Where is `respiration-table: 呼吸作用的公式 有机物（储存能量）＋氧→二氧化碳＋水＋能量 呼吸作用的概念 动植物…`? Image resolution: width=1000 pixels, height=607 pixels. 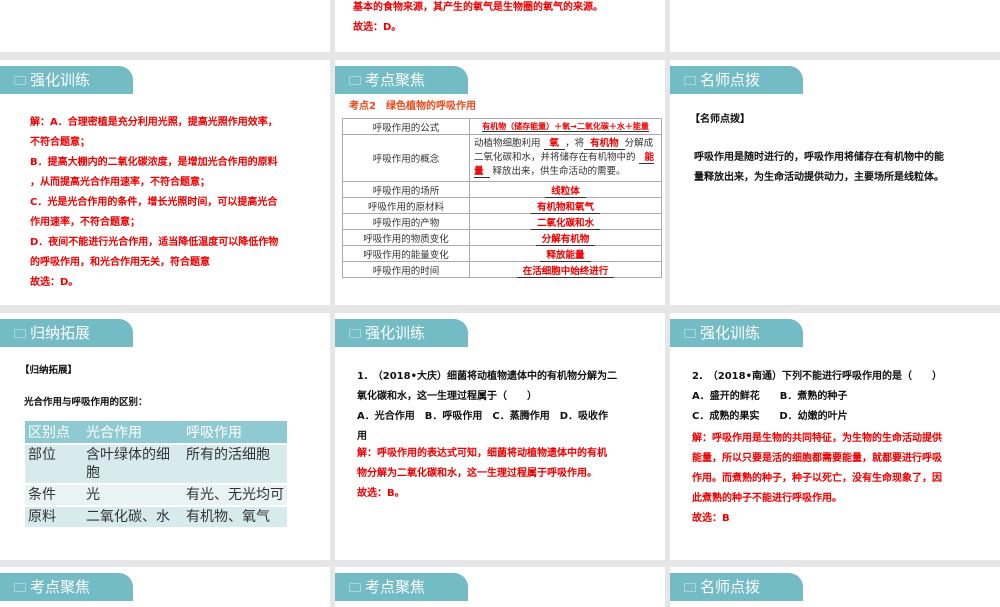
respiration-table: 呼吸作用的公式 有机物（储存能量）＋氧→二氧化碳＋水＋能量 呼吸作用的概念 动植物… is located at coordinates (502, 198).